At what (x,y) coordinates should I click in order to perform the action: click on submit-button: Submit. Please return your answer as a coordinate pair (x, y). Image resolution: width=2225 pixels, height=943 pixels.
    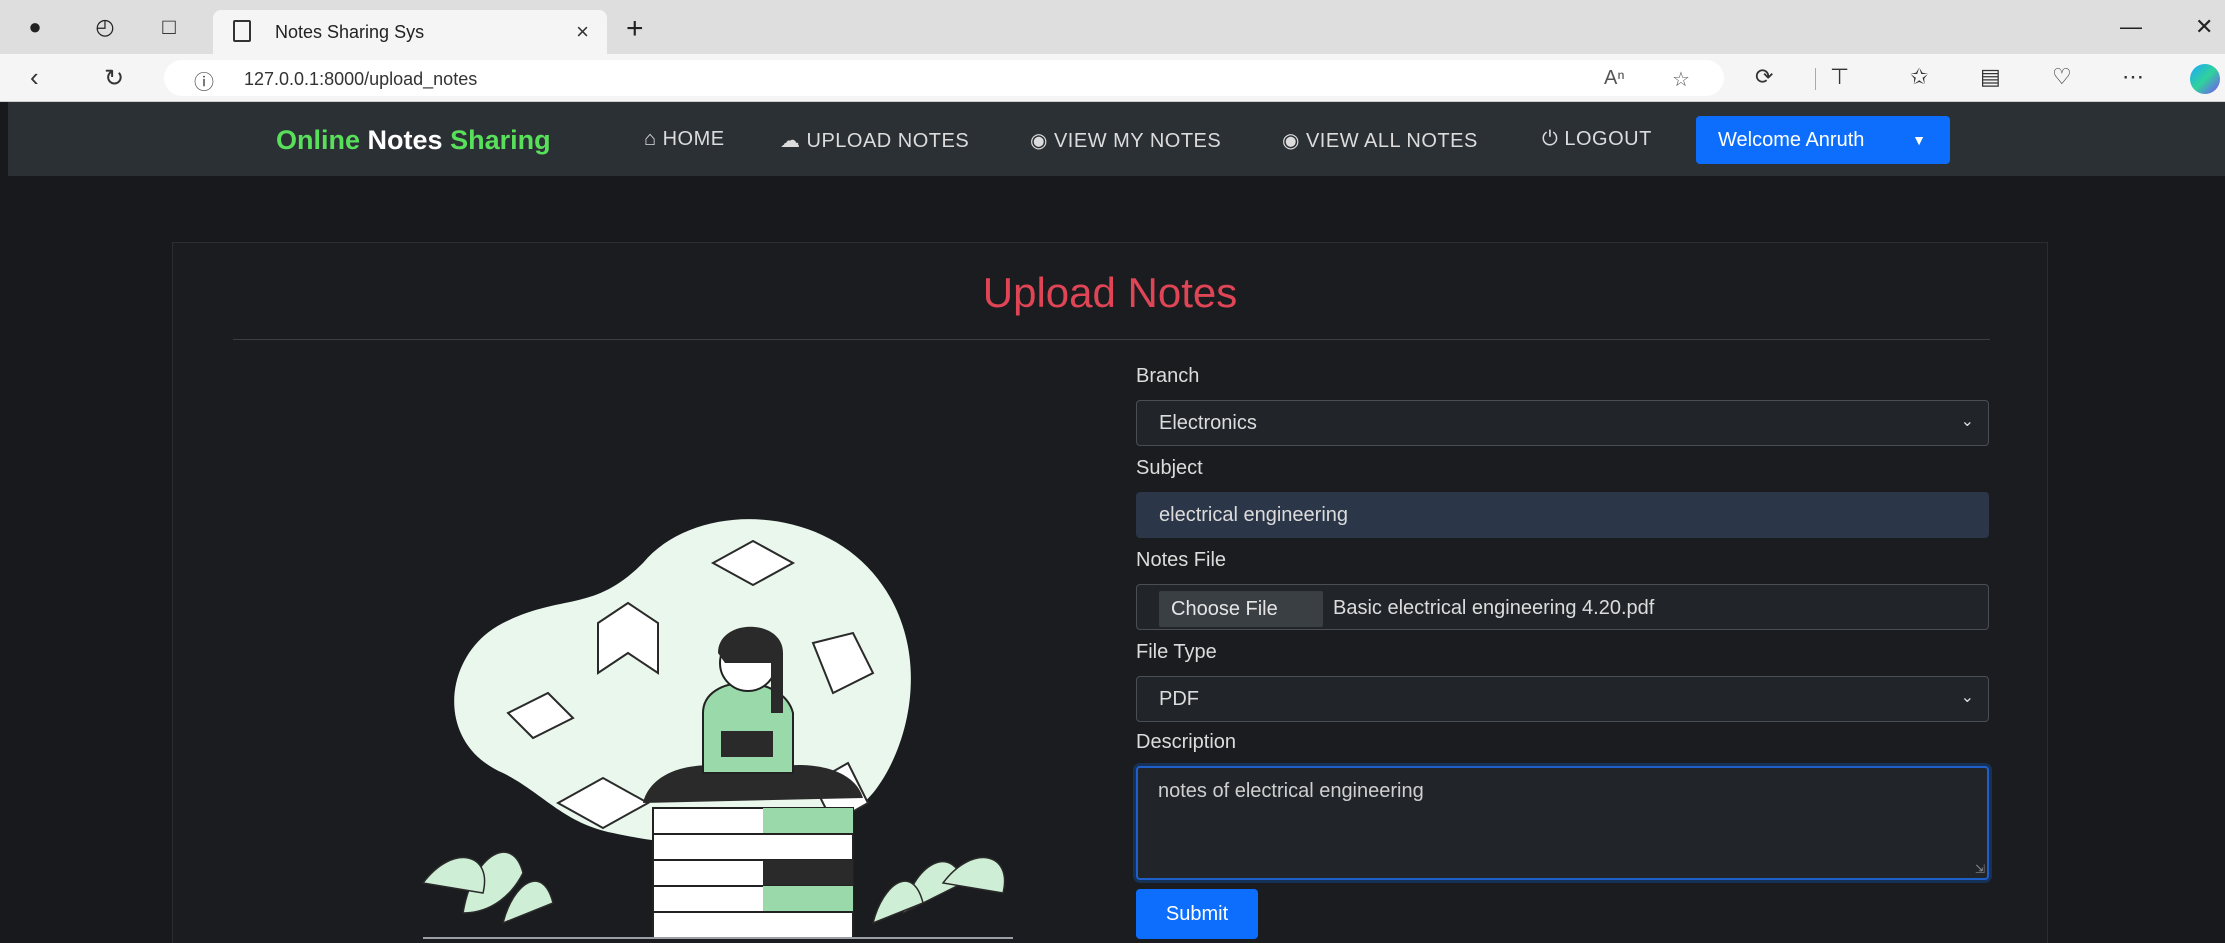
    Looking at the image, I should click on (1197, 914).